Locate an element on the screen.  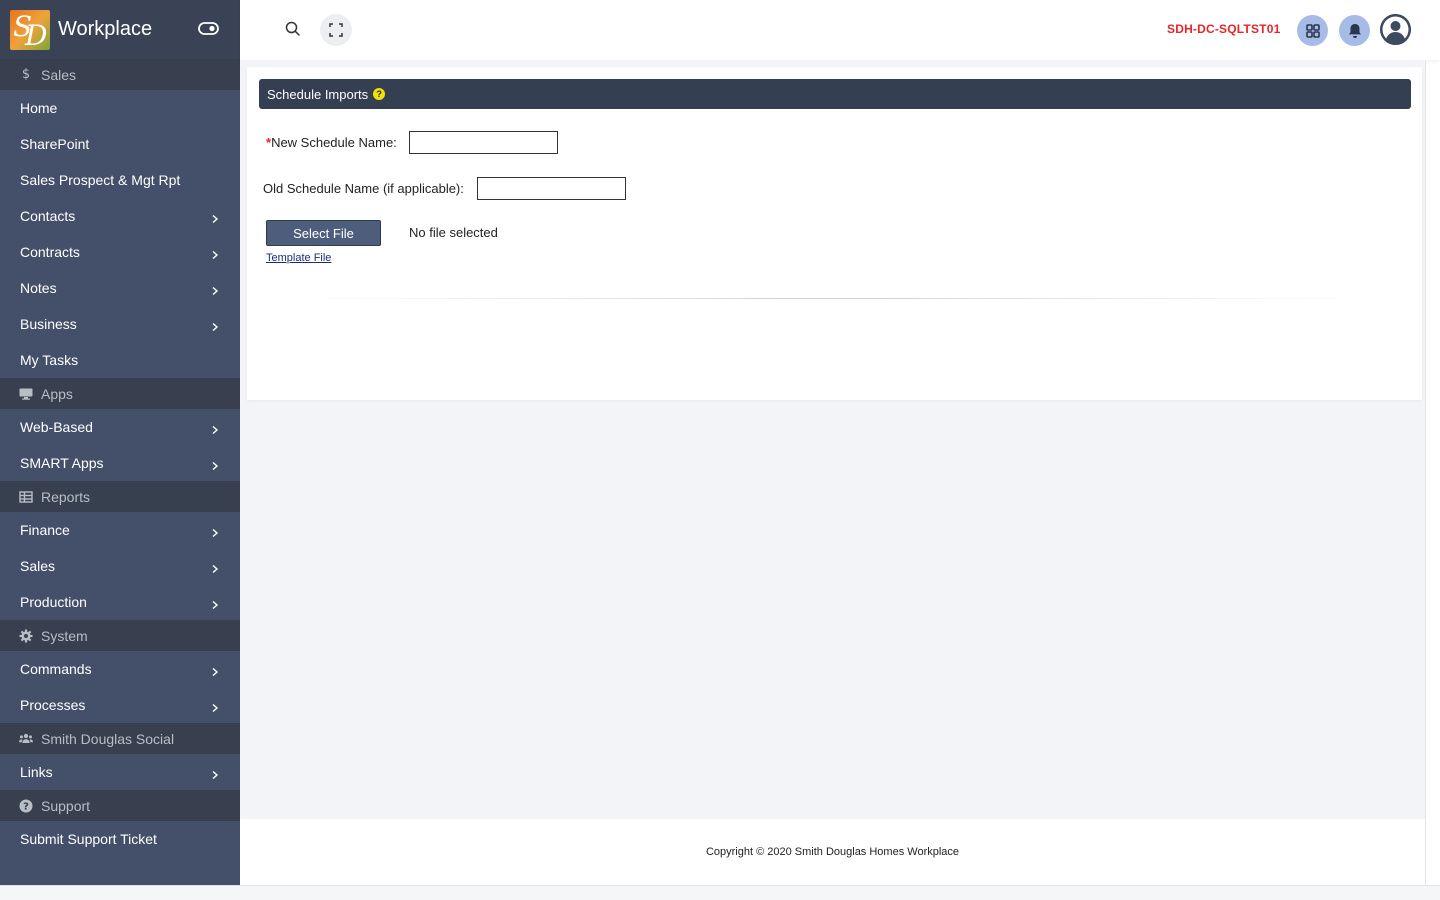
sidebar-section-apps: Apps is located at coordinates (120, 393).